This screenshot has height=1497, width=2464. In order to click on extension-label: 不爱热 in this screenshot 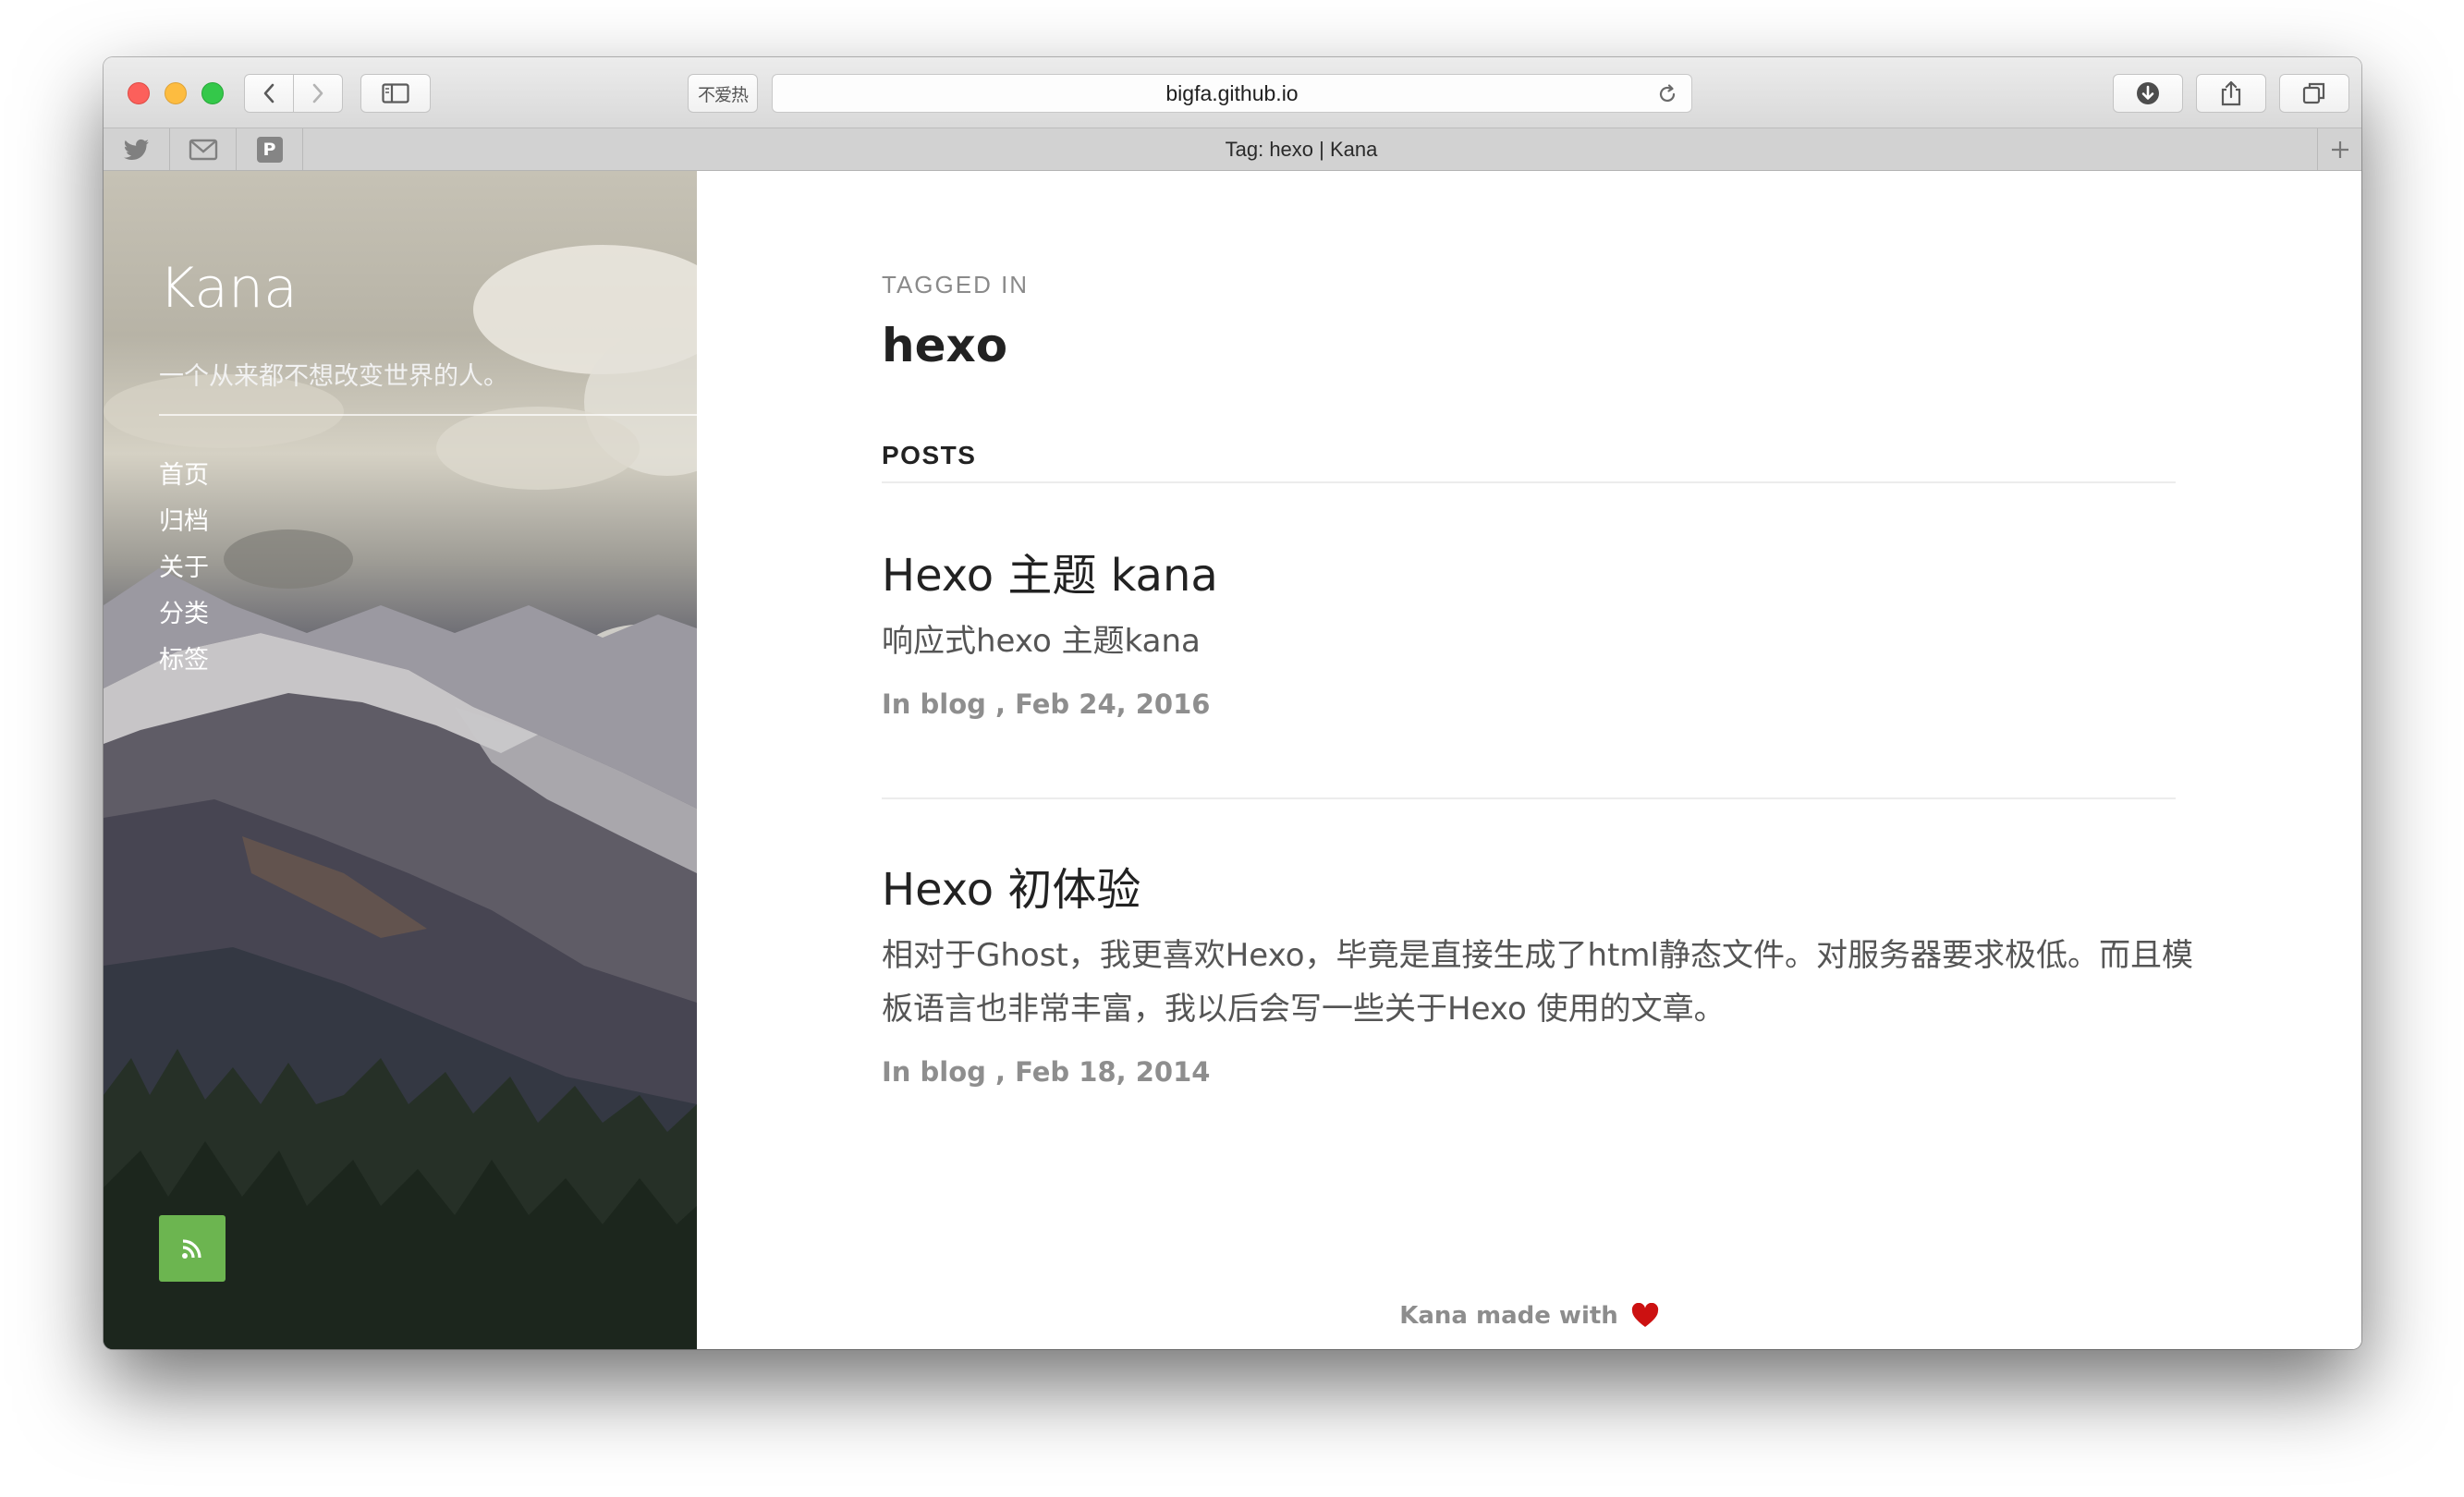, I will do `click(723, 94)`.